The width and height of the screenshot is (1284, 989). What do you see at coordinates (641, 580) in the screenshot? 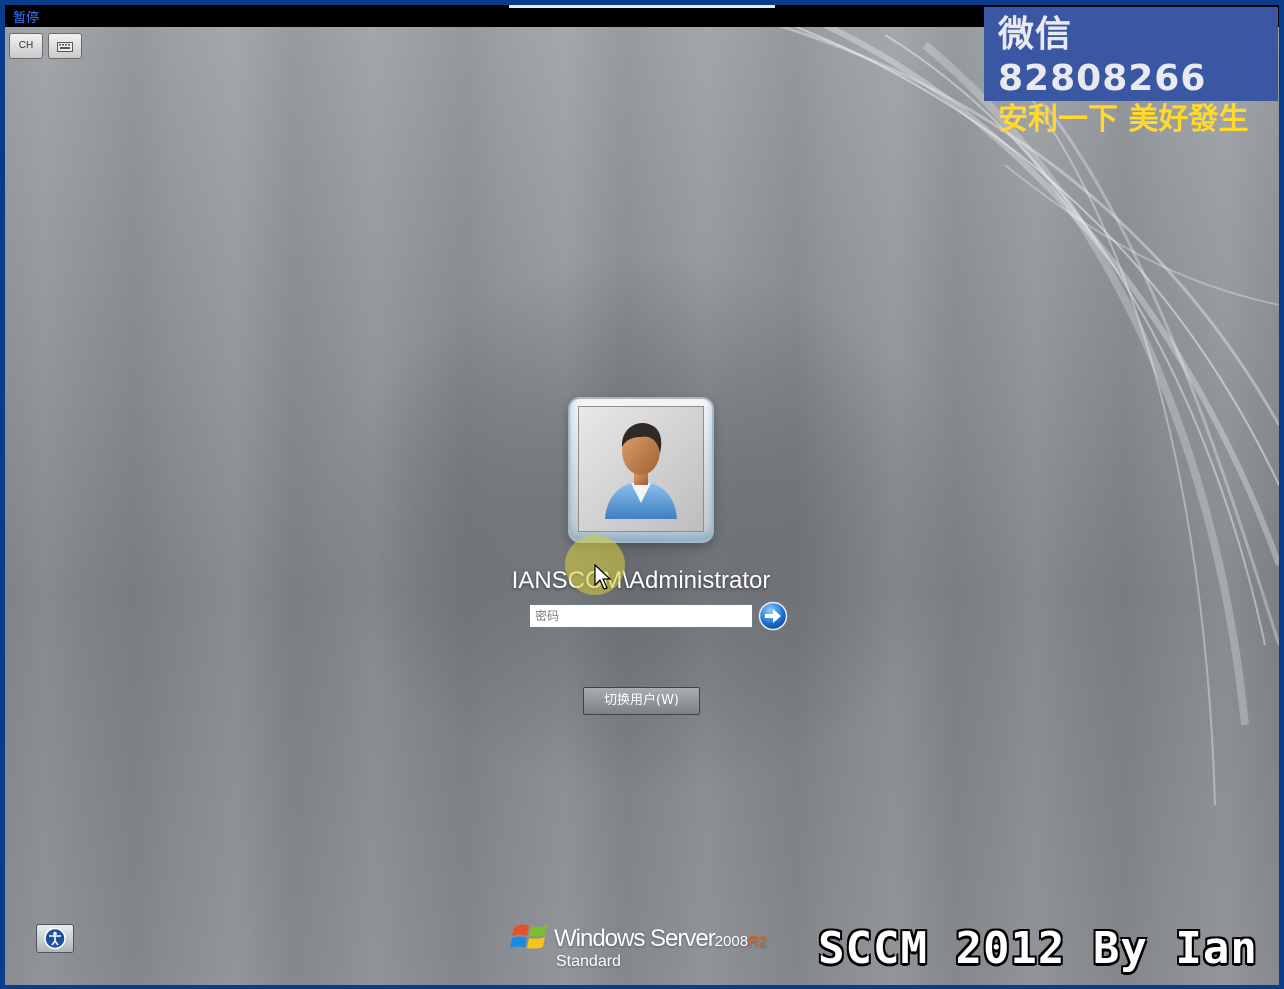
I see `username-label: IANSCCM\Administrator` at bounding box center [641, 580].